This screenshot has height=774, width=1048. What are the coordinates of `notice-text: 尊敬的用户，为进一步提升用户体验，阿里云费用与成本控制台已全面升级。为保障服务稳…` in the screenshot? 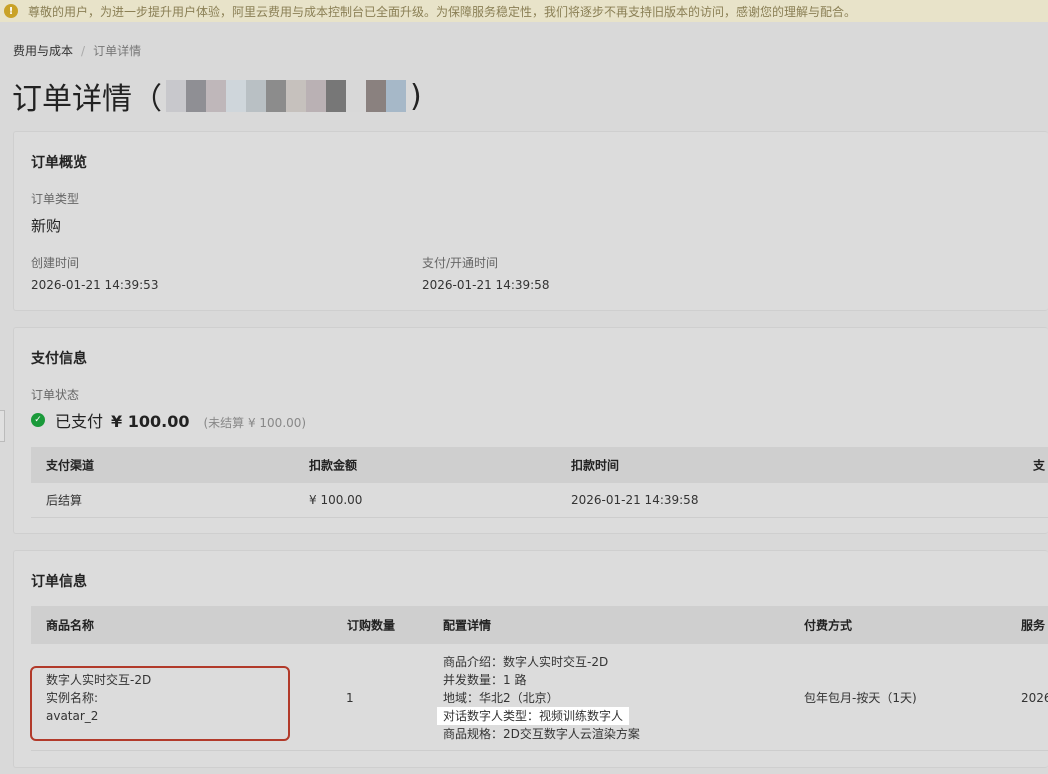 It's located at (442, 11).